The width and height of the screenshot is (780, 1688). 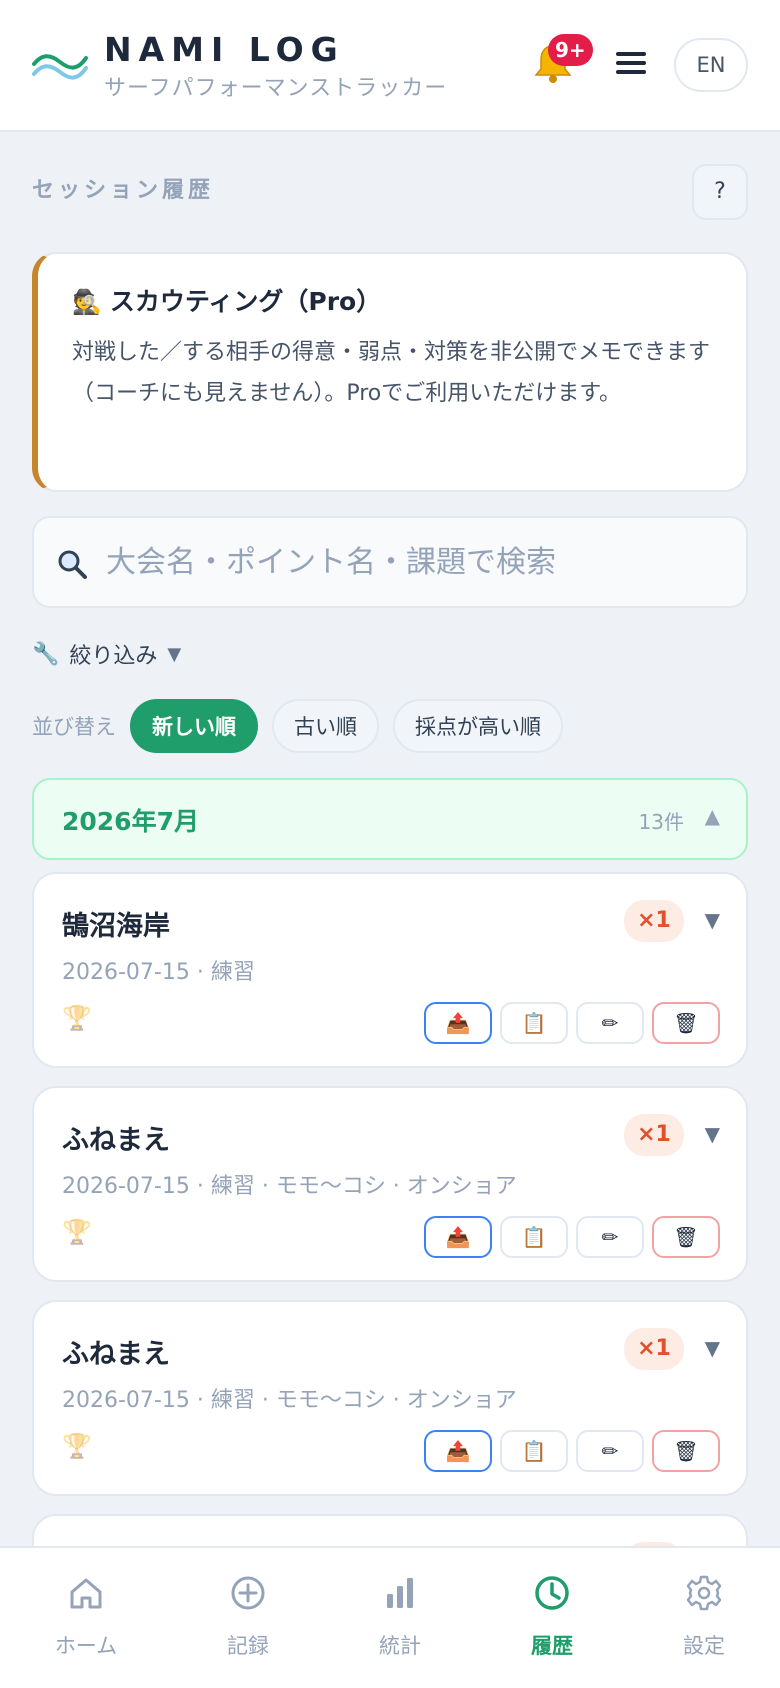 I want to click on app-header: NAMI LOG サーフパフォーマンストラッカー 9+ EN, so click(x=390, y=66).